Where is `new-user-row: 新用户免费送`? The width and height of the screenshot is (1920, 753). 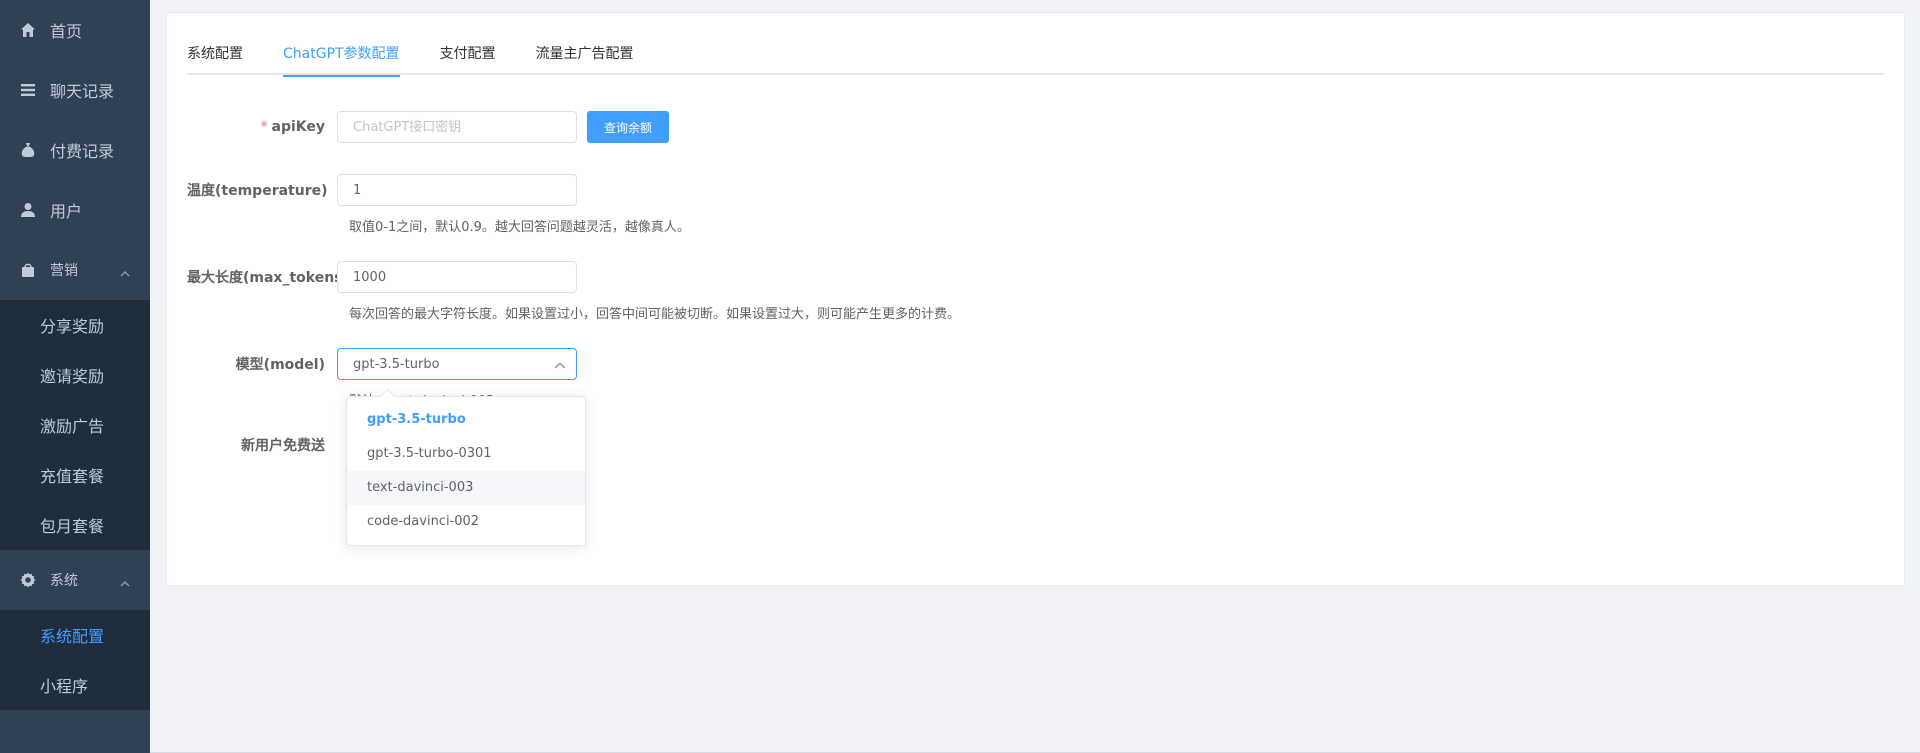
new-user-row: 新用户免费送 is located at coordinates (262, 445).